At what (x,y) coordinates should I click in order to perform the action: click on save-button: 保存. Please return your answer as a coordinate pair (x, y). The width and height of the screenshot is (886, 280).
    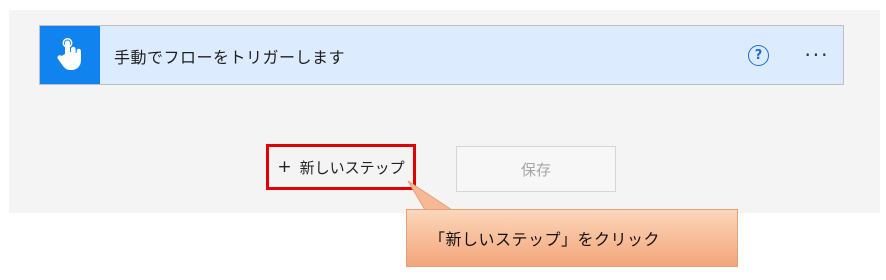
    Looking at the image, I should click on (536, 169).